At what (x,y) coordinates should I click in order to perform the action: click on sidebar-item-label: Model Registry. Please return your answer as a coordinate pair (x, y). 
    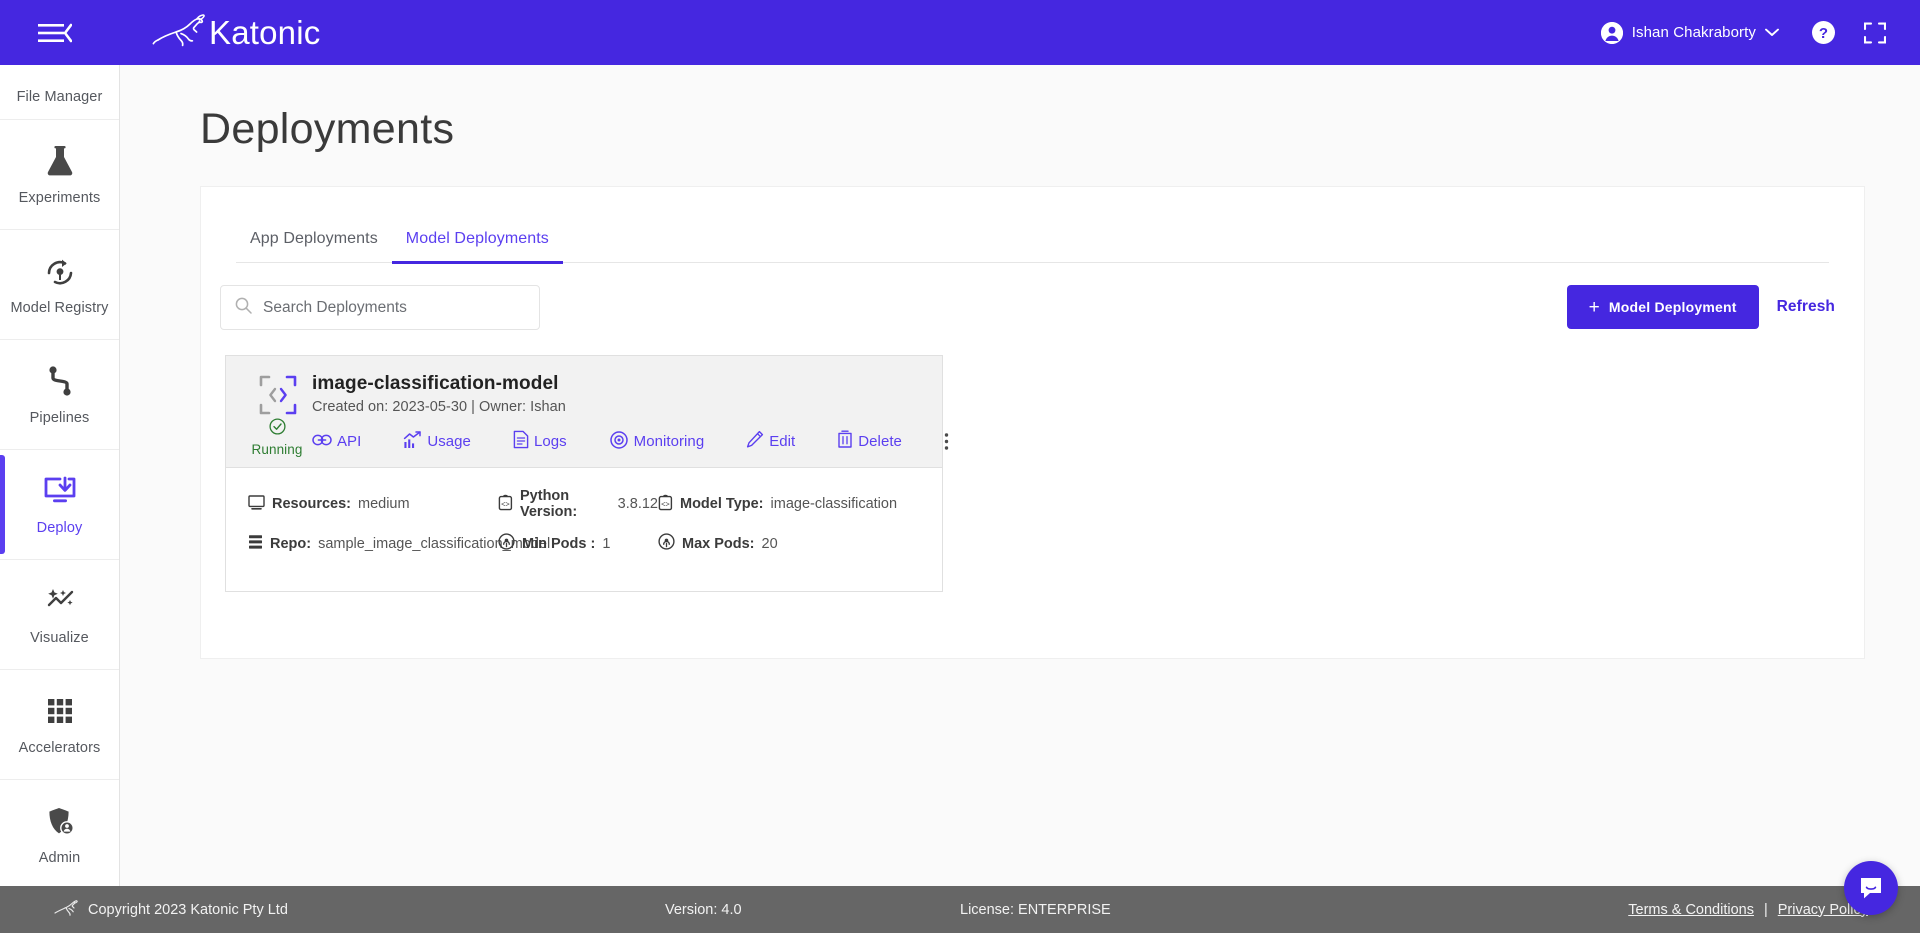
    Looking at the image, I should click on (59, 307).